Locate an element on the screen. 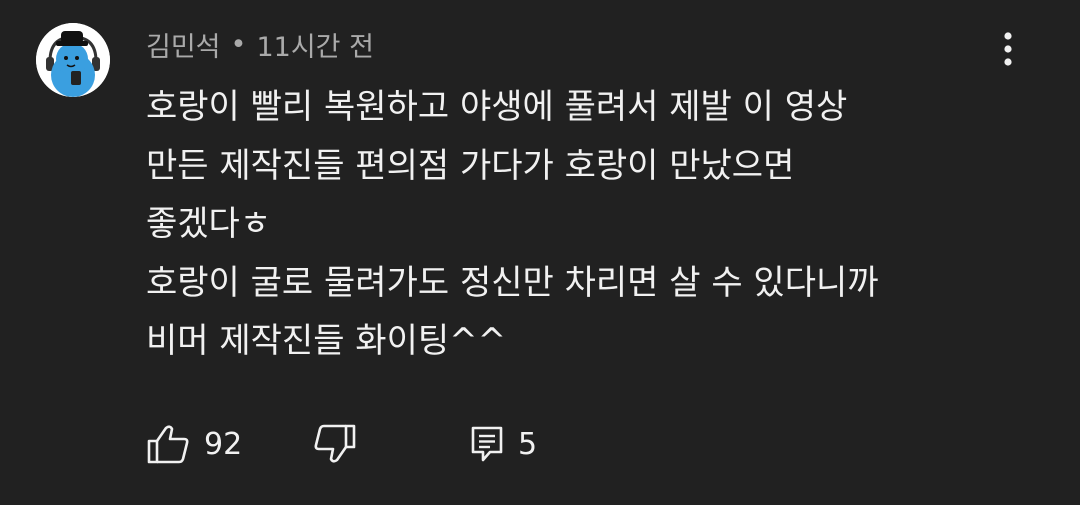 The height and width of the screenshot is (505, 1080). comment-line: 비머 제작진들 화이팅^^ is located at coordinates (326, 341).